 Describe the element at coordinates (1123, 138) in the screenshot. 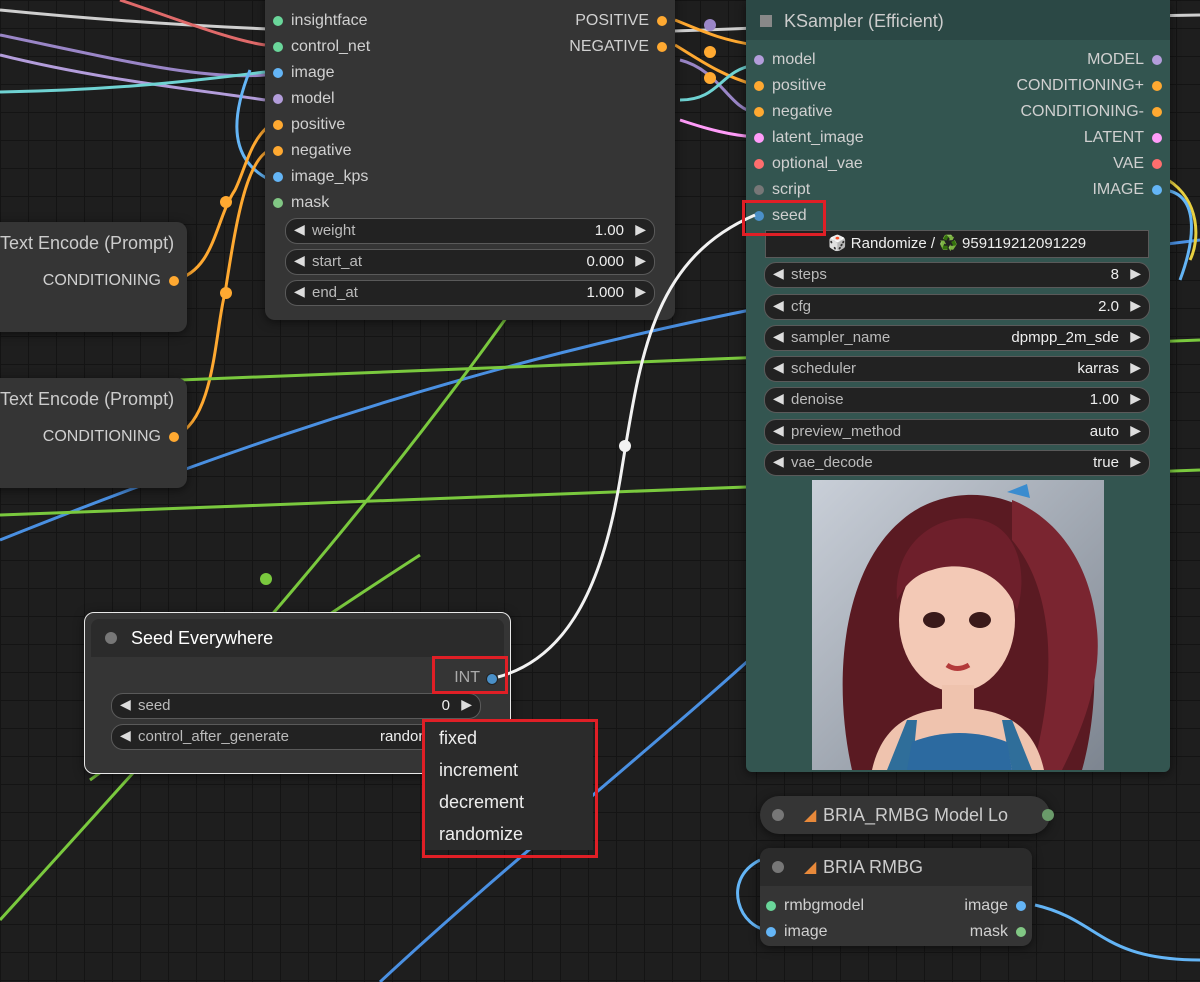

I see `output-latent: LATENT` at that location.